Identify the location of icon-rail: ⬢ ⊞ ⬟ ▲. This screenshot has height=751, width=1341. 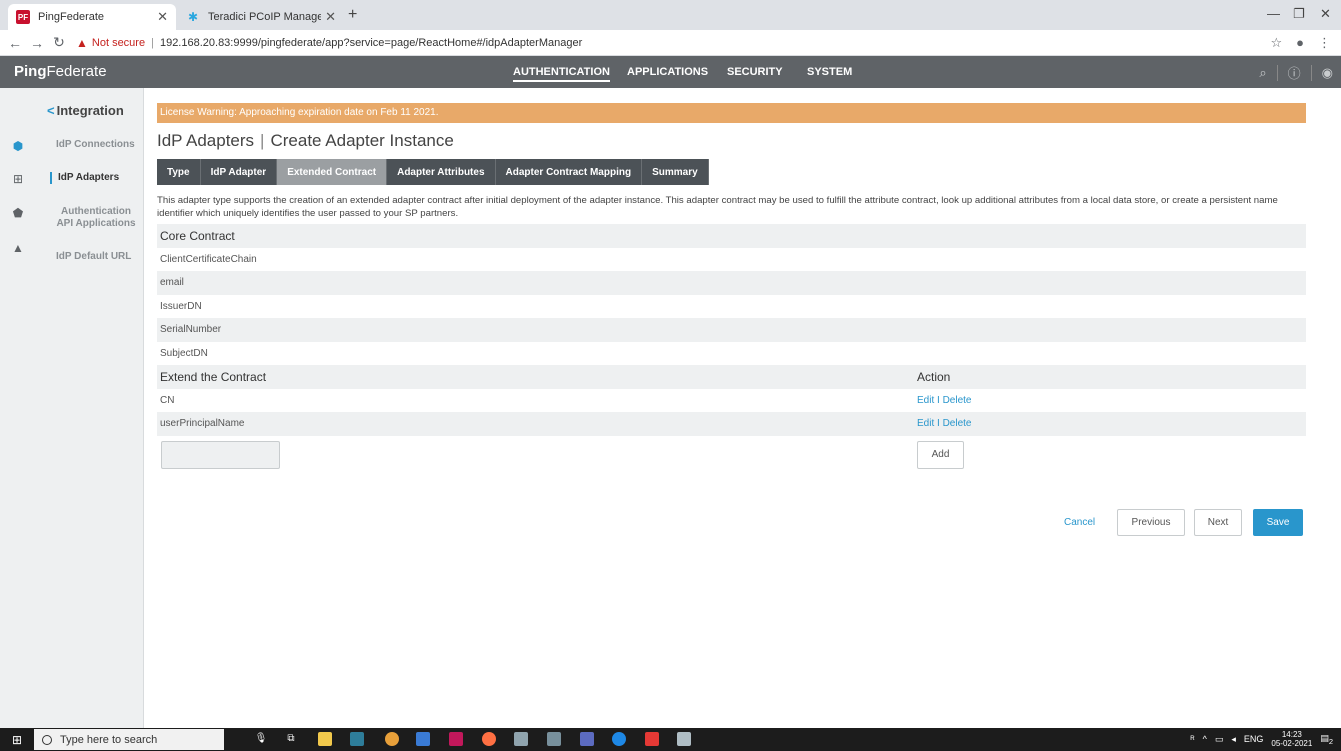
(19, 408).